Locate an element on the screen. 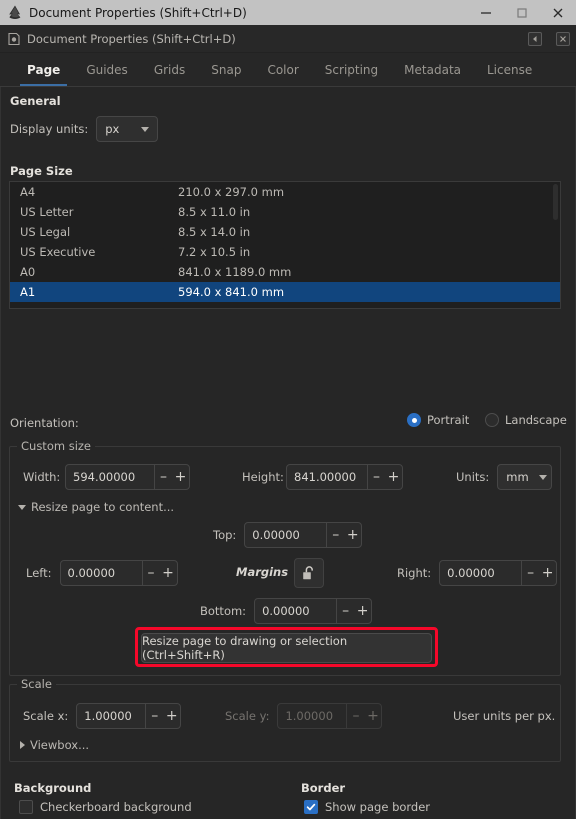  margin-right-increment-button: + is located at coordinates (547, 573).